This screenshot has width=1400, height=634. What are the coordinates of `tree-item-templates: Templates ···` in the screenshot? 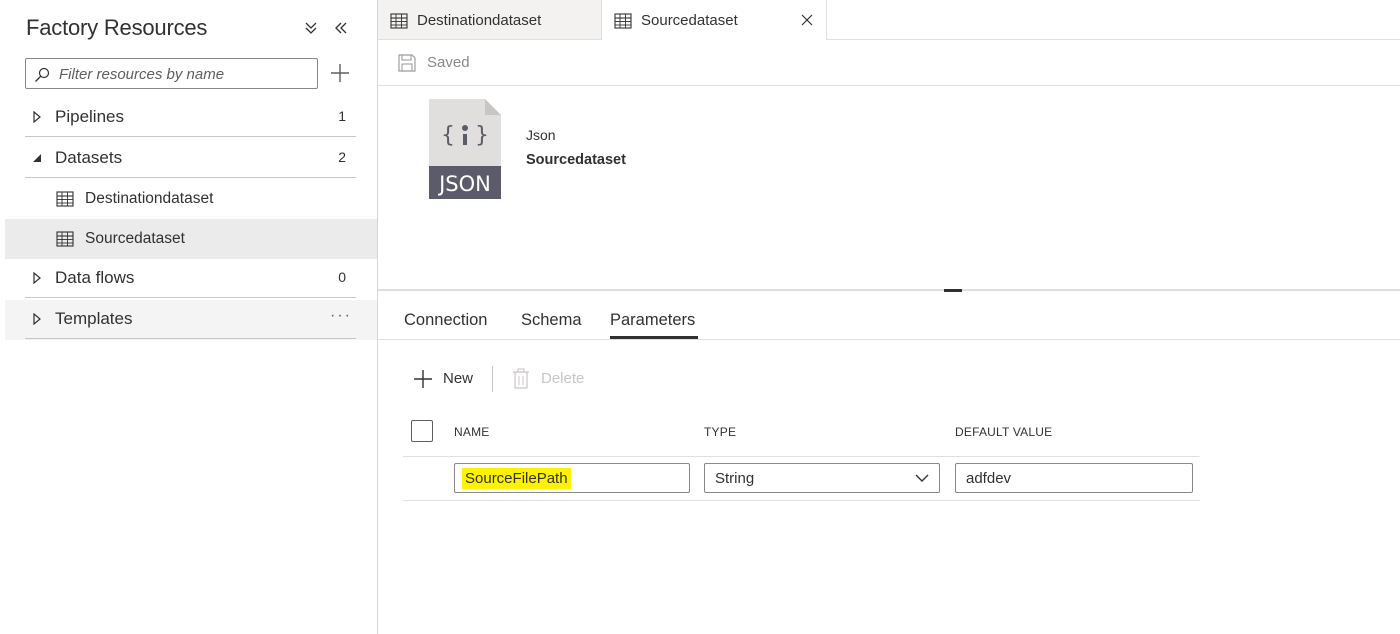 It's located at (190, 319).